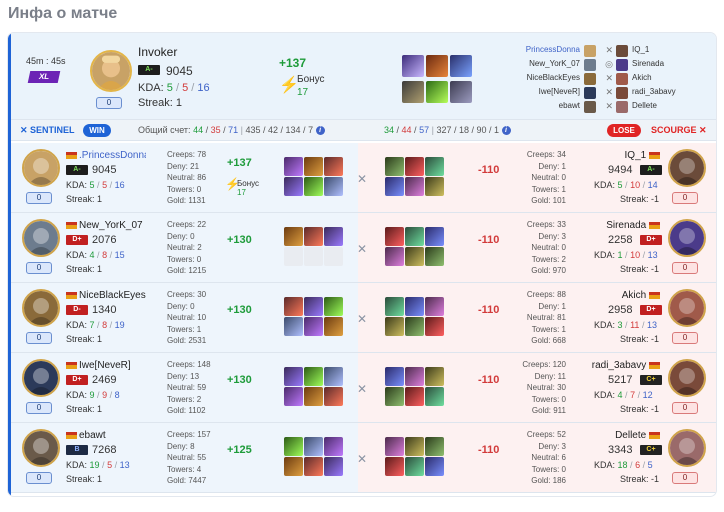 The image size is (724, 512). I want to click on mini-left-name: New_YorK_07, so click(554, 63).